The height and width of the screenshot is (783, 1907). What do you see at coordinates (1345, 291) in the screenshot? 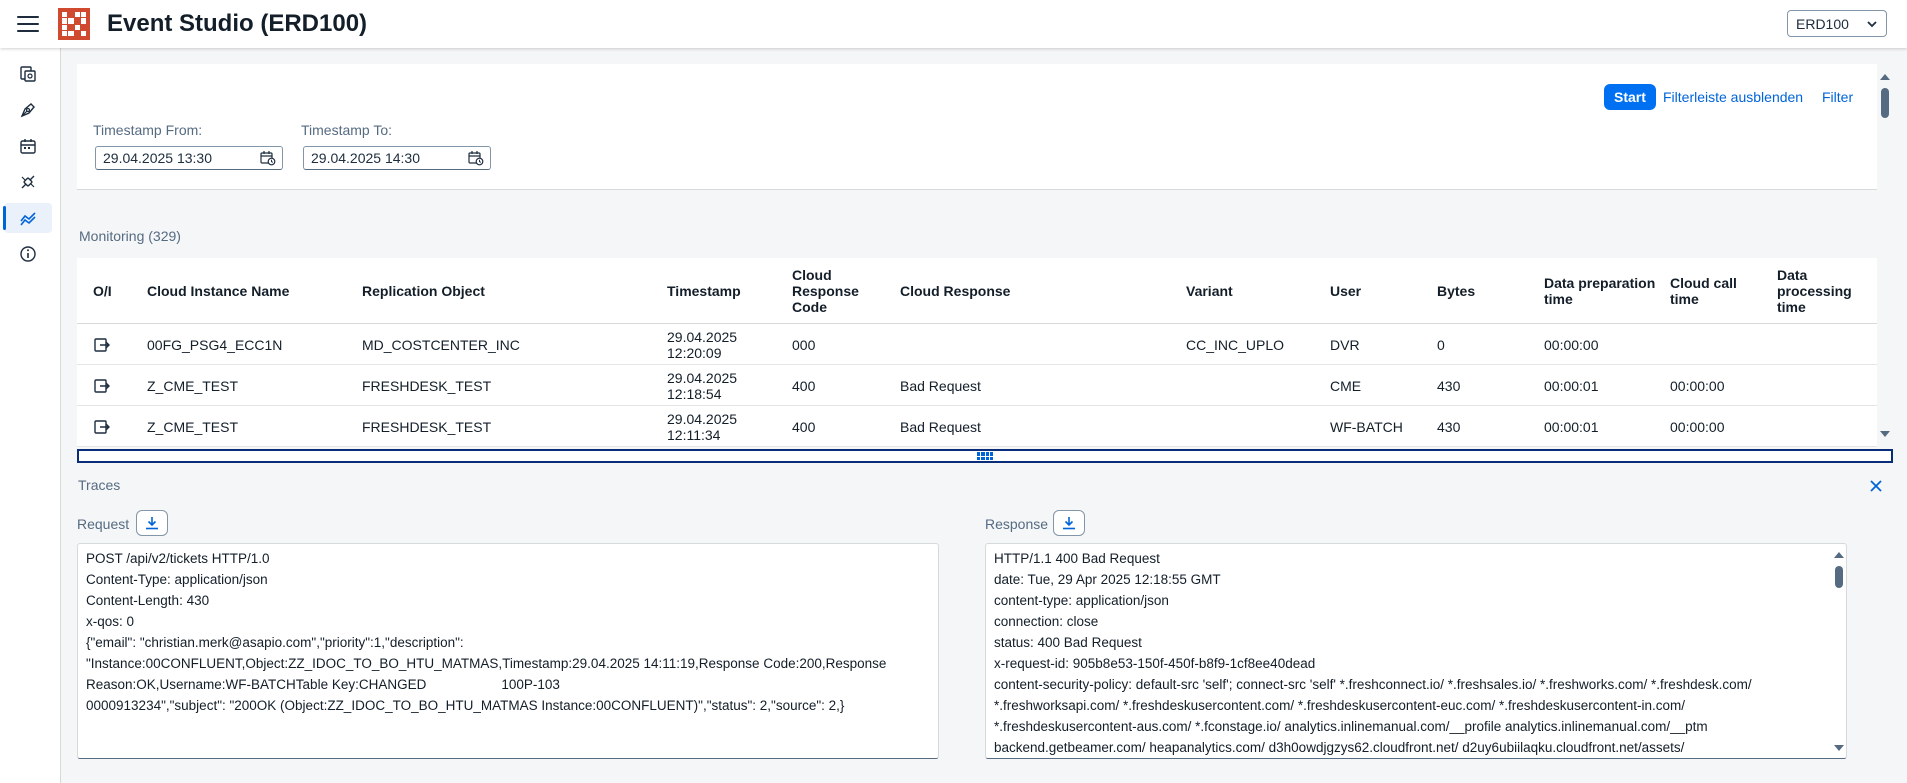
I see `column-header-user: User` at bounding box center [1345, 291].